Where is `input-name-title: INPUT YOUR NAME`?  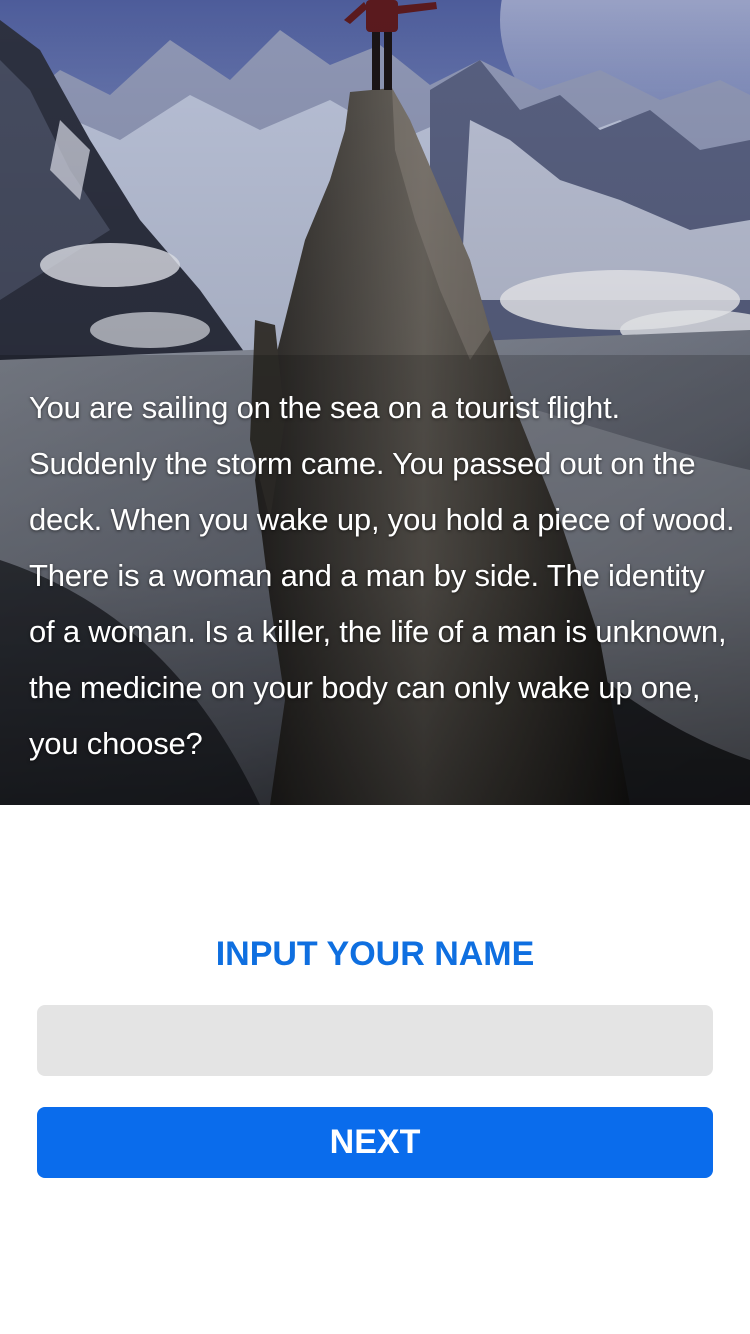
input-name-title: INPUT YOUR NAME is located at coordinates (375, 954).